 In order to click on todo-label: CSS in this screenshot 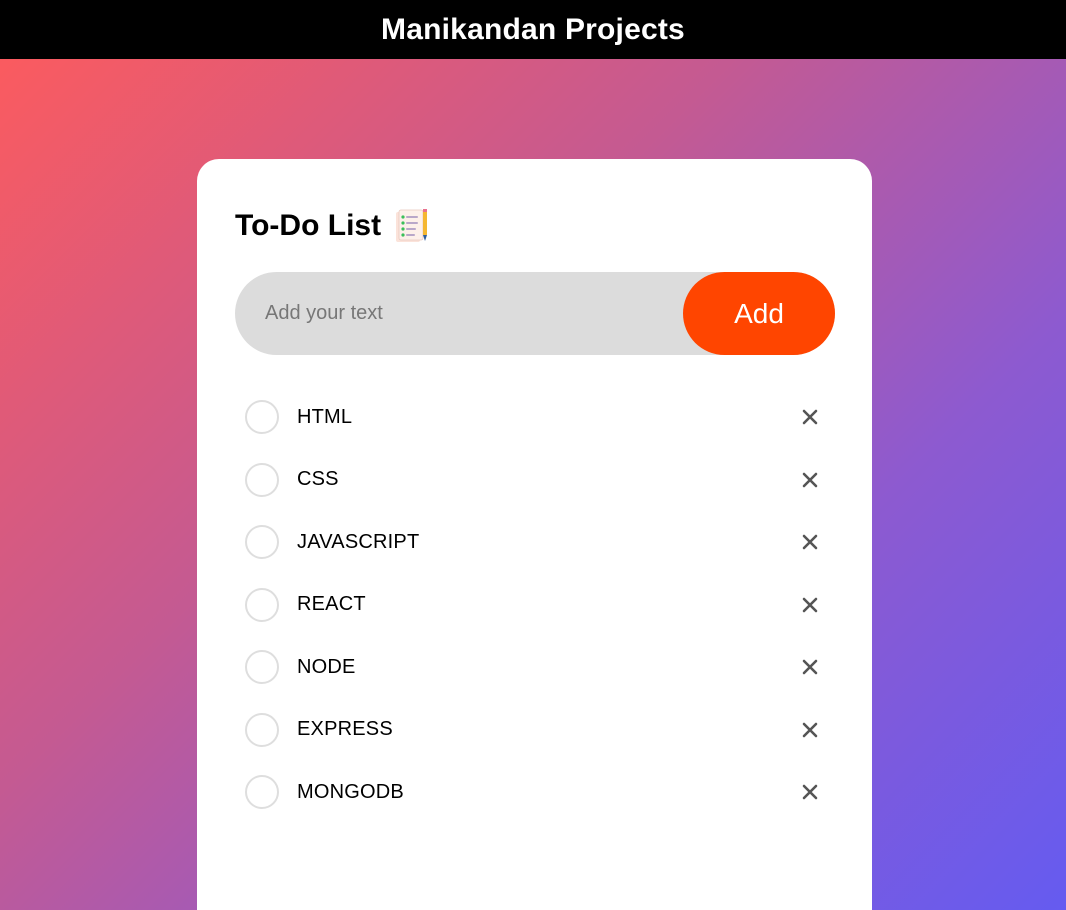, I will do `click(318, 479)`.